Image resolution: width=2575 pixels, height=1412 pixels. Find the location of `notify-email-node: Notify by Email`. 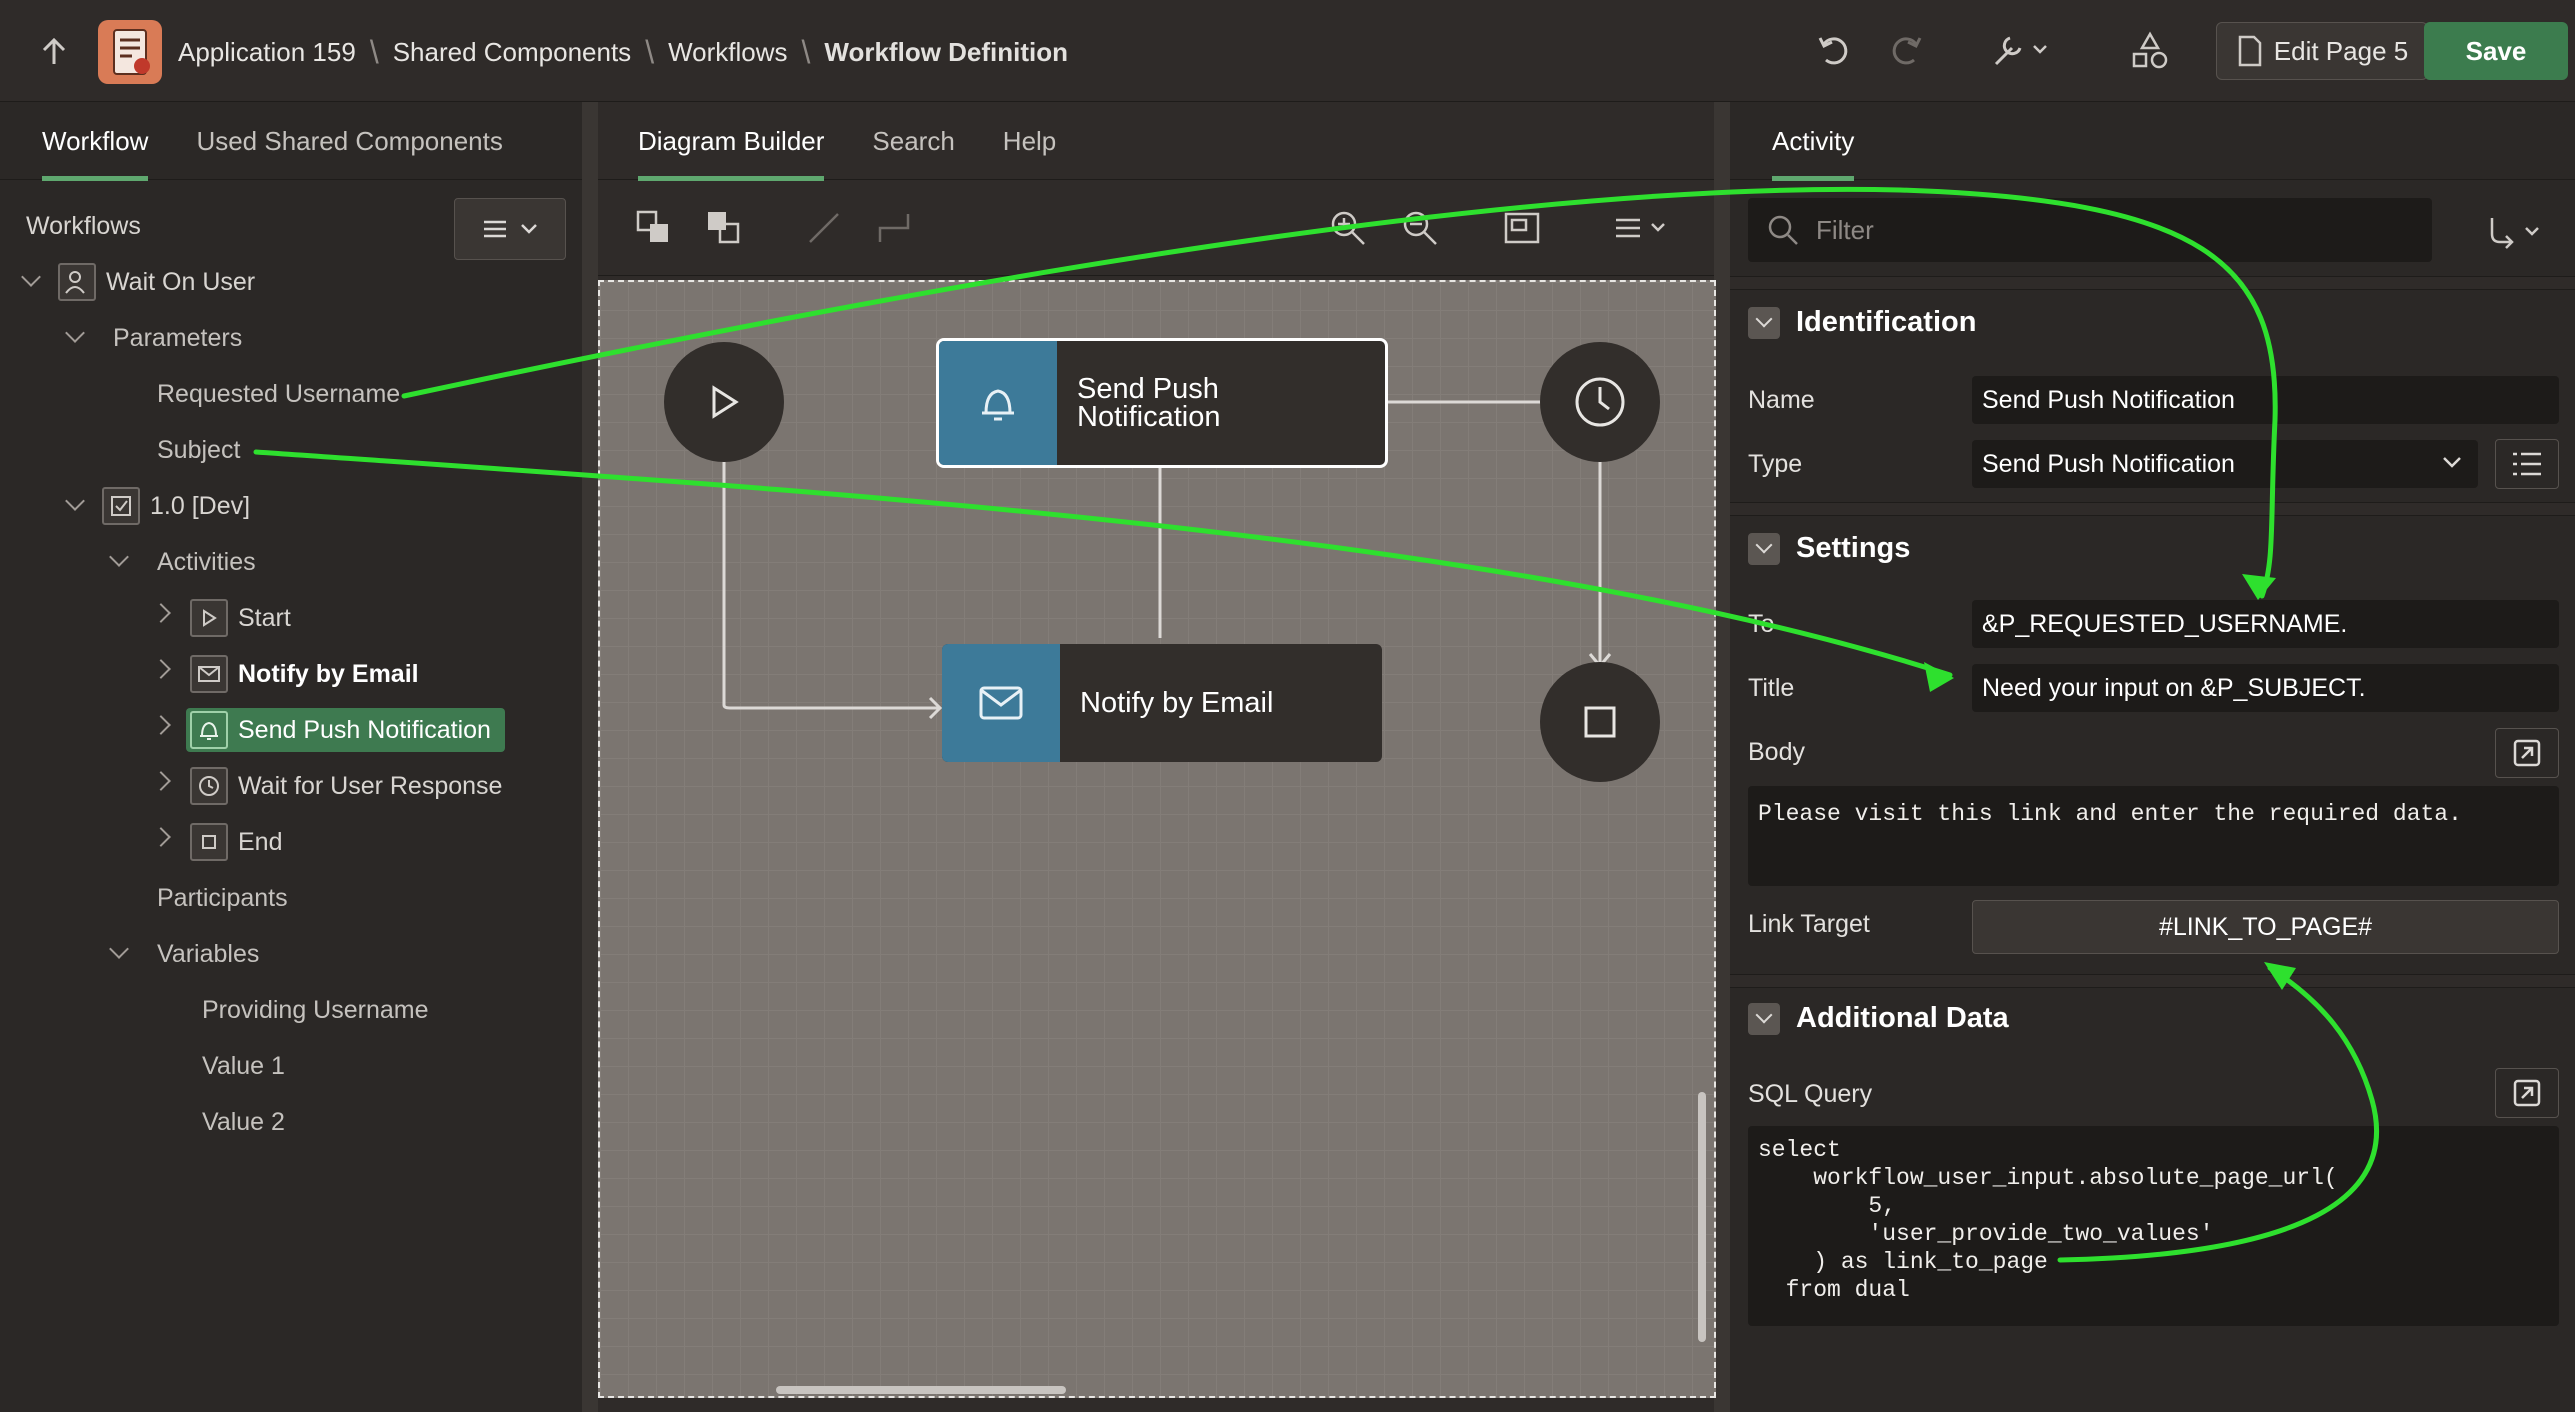

notify-email-node: Notify by Email is located at coordinates (1162, 703).